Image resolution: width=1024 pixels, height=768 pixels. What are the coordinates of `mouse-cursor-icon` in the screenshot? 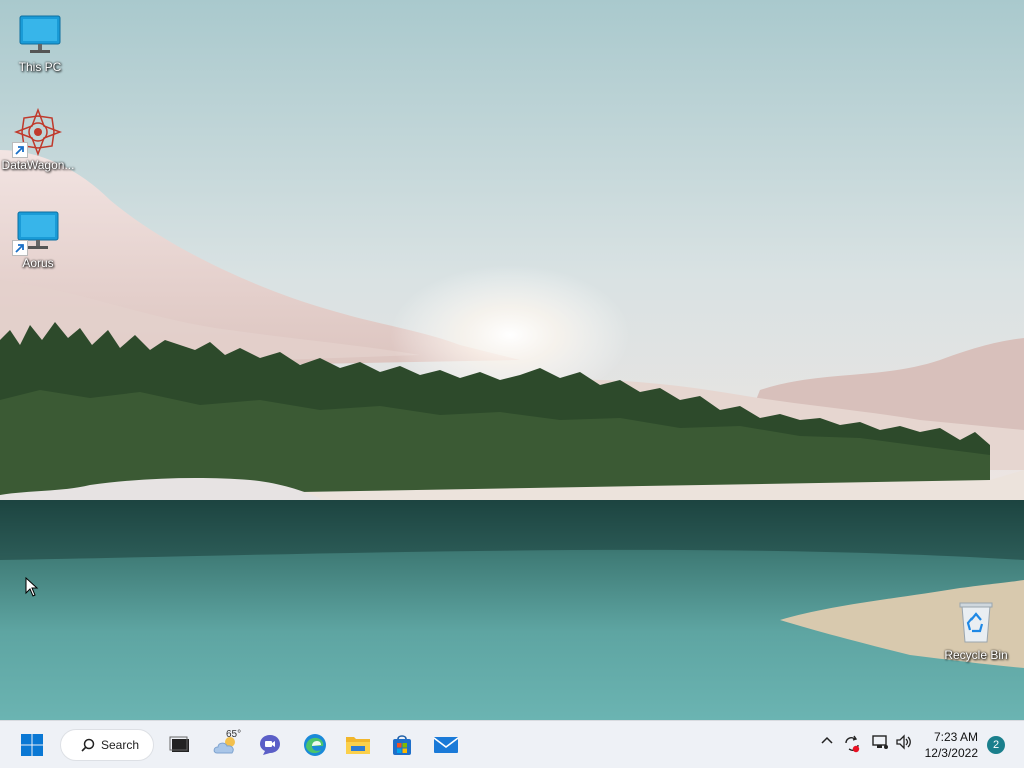 It's located at (32, 589).